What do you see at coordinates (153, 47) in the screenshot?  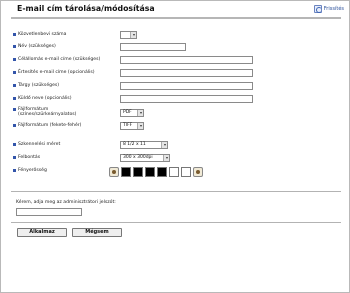 I see `name-input` at bounding box center [153, 47].